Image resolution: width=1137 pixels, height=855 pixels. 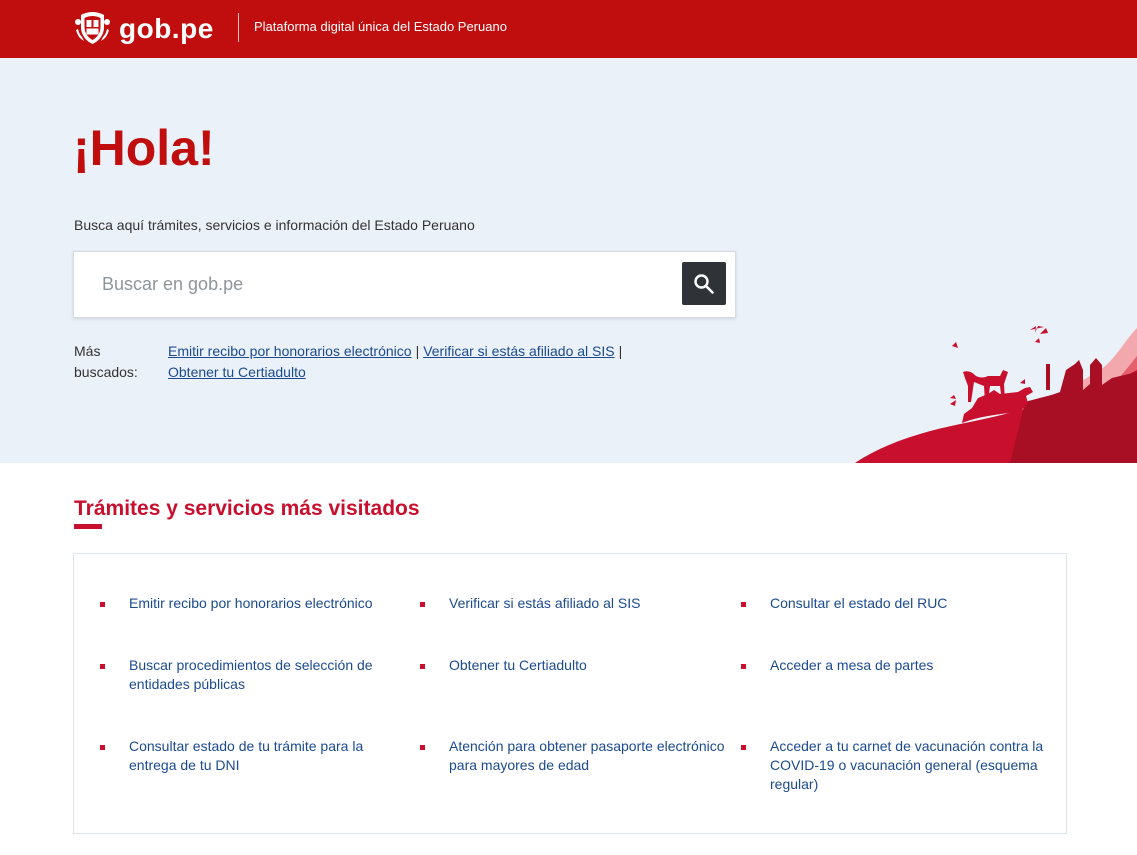 What do you see at coordinates (251, 603) in the screenshot?
I see `service-link: Emitir recibo por honorarios electrónico` at bounding box center [251, 603].